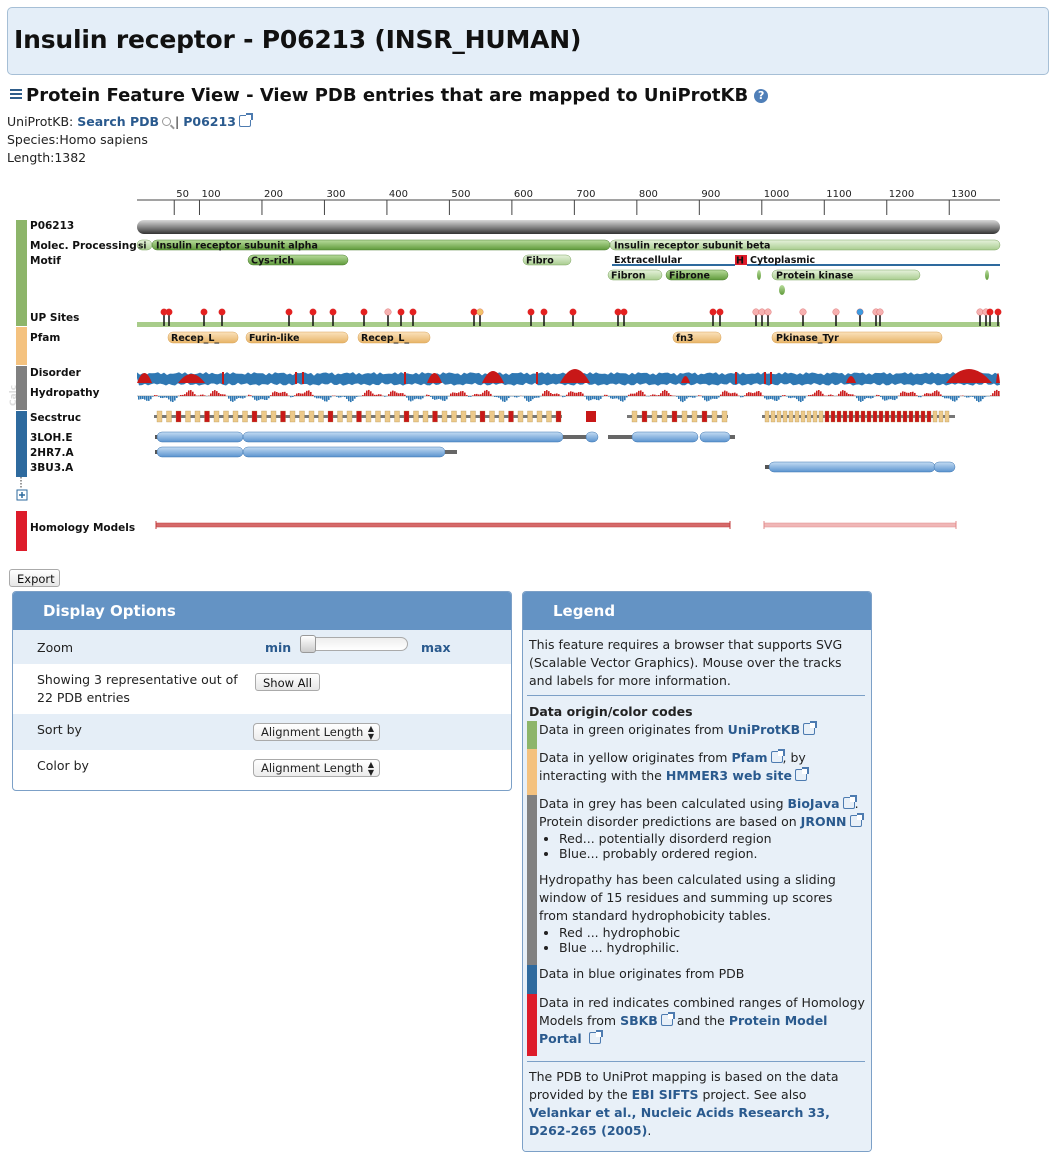 This screenshot has height=1163, width=1058. I want to click on zoom-slider, so click(354, 644).